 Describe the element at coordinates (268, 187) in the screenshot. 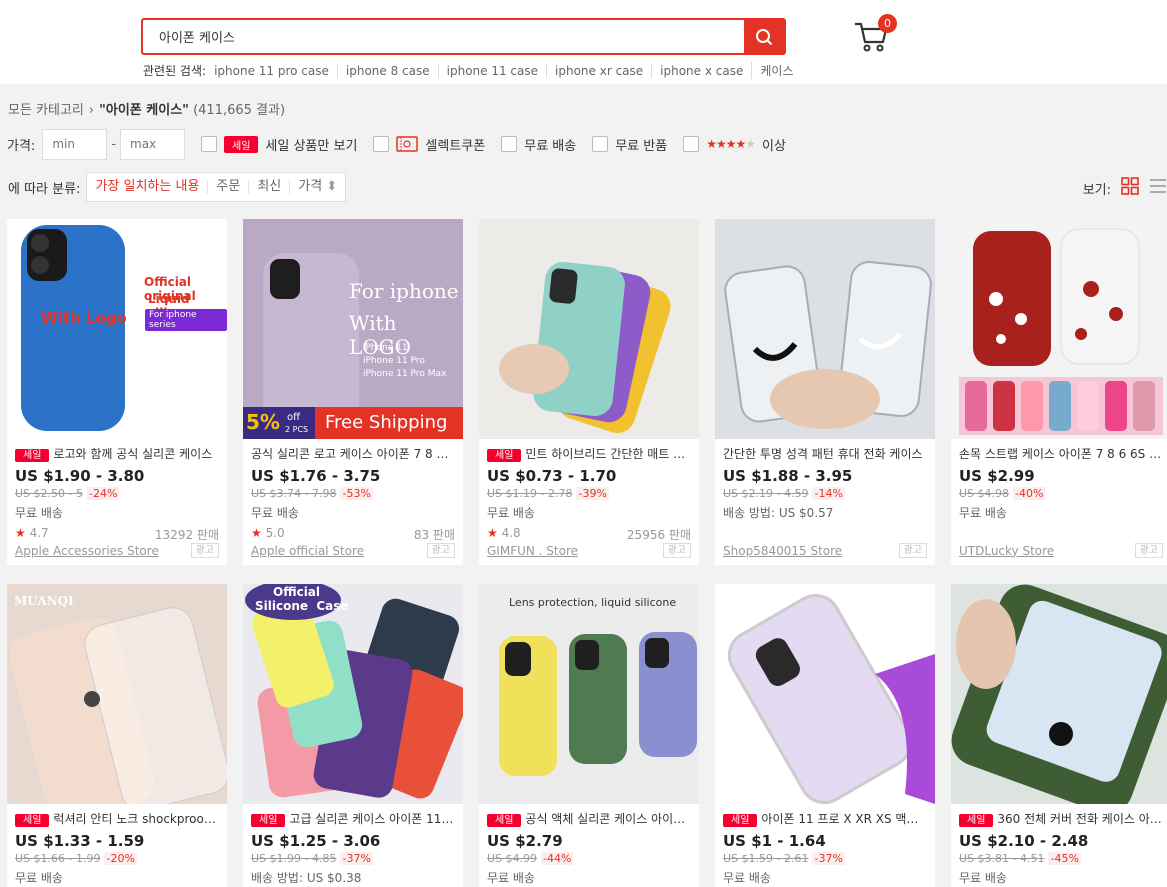

I see `sort-newest: 최신` at that location.